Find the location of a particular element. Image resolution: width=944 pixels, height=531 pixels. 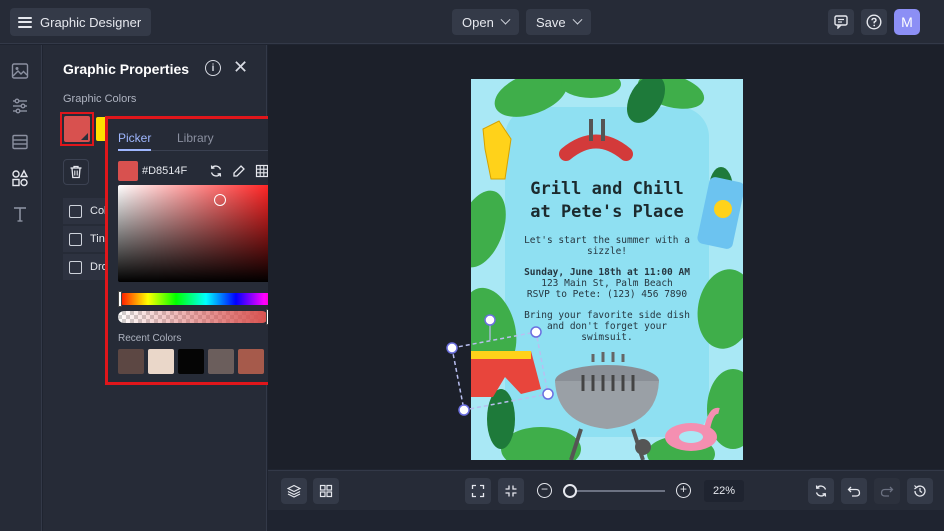

layers-button is located at coordinates (294, 491).